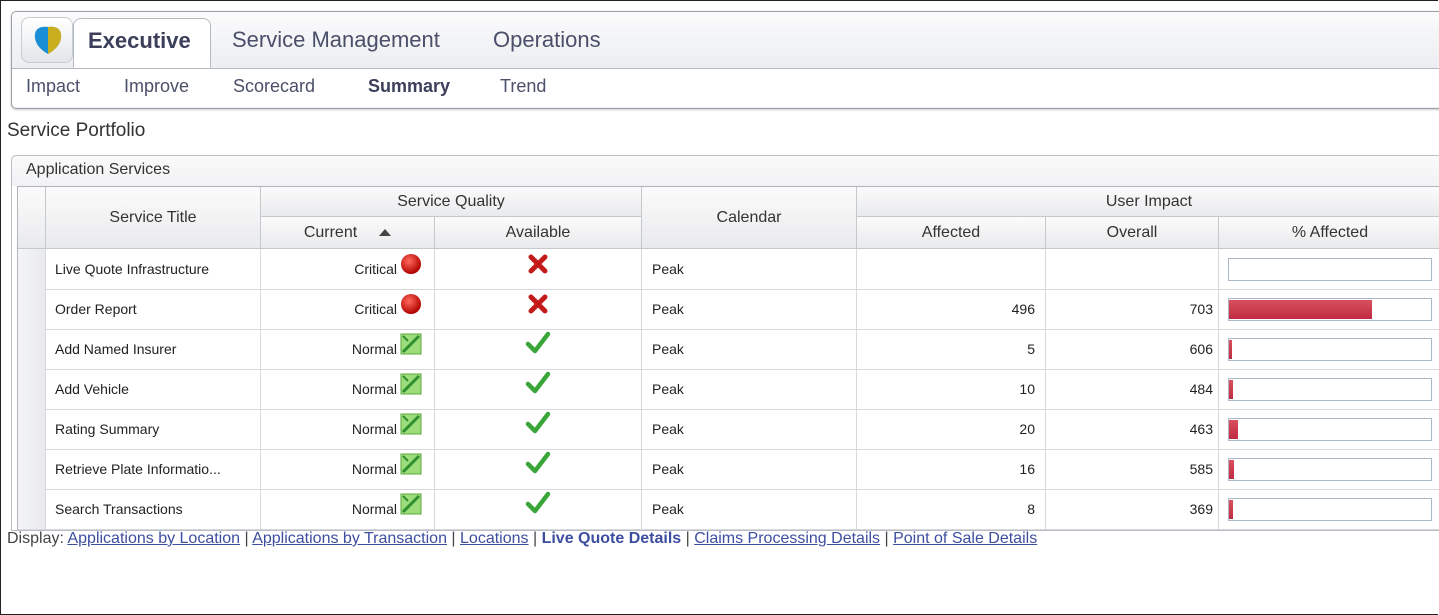 The width and height of the screenshot is (1439, 615). I want to click on service-title-cell: Live Quote Infrastructure, so click(153, 269).